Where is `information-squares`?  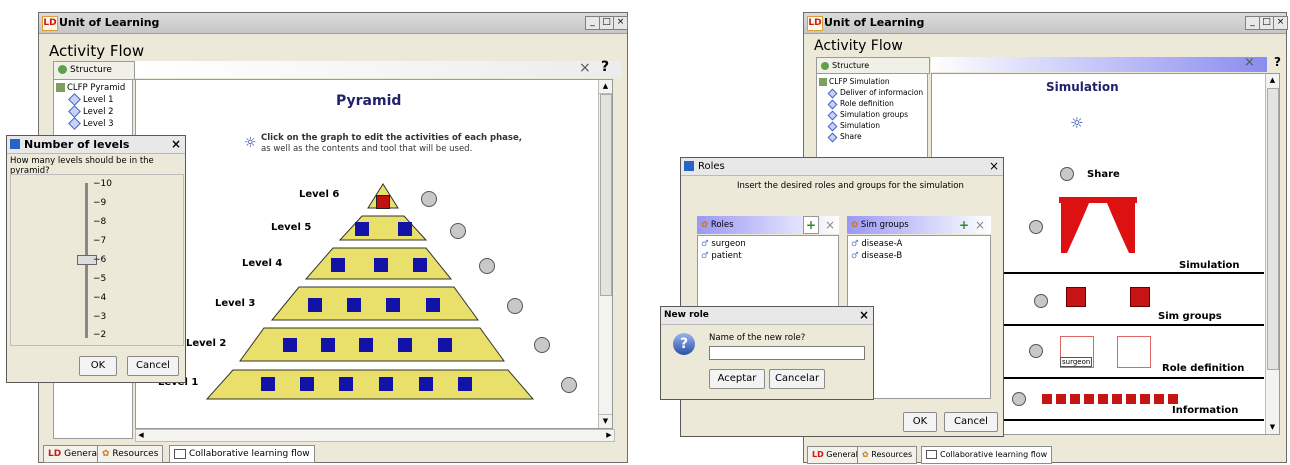 information-squares is located at coordinates (1112, 399).